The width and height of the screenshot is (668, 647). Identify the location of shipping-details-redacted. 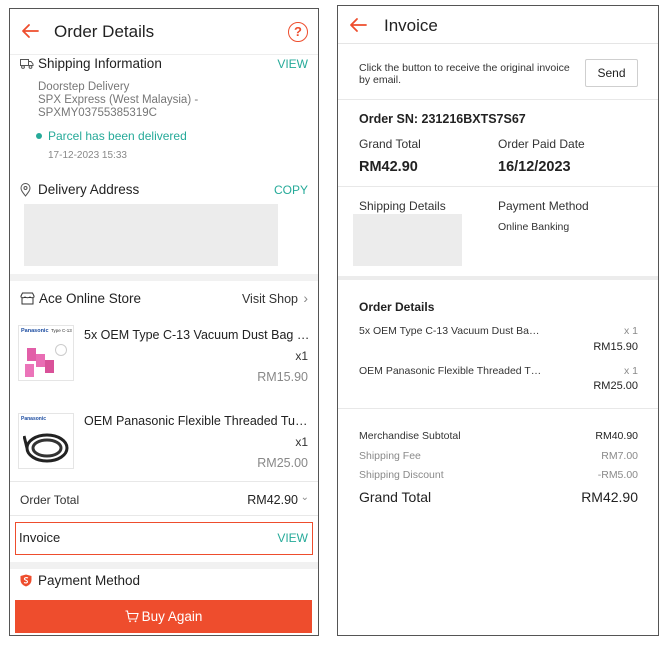
(407, 240).